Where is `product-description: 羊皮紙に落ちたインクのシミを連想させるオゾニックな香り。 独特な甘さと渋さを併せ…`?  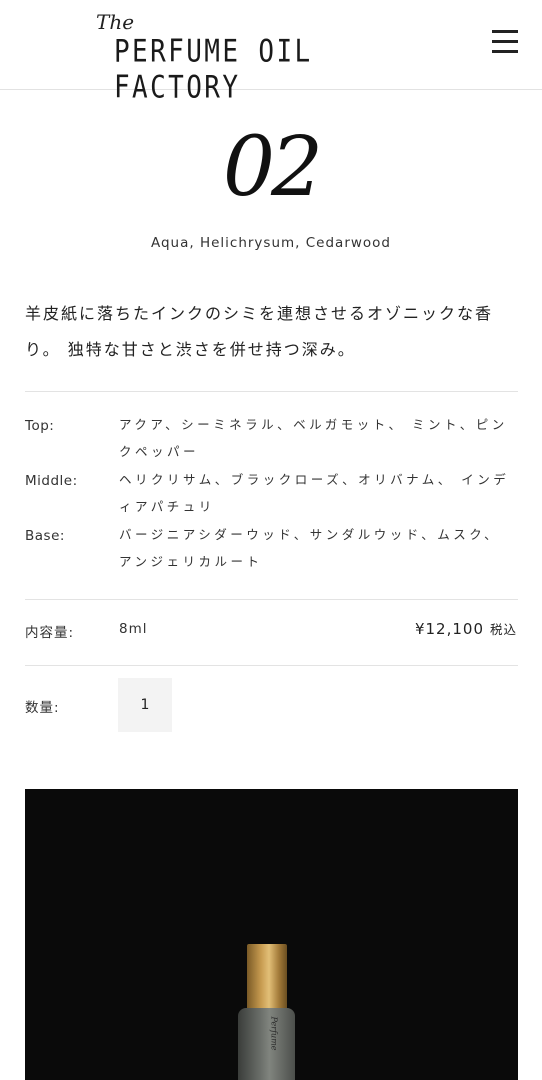 product-description: 羊皮紙に落ちたインクのシミを連想させるオゾニックな香り。 独特な甘さと渋さを併せ… is located at coordinates (259, 331).